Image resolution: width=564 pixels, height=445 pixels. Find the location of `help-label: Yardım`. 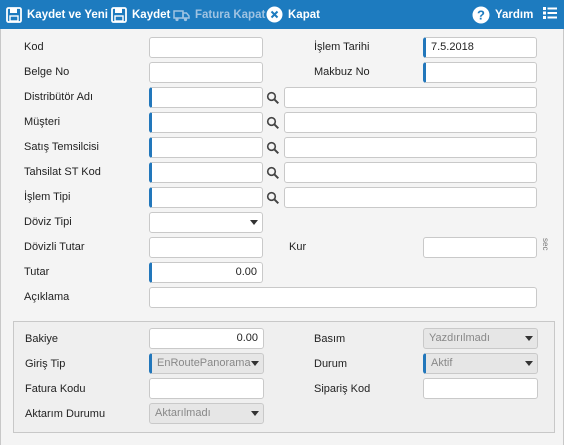

help-label: Yardım is located at coordinates (514, 14).